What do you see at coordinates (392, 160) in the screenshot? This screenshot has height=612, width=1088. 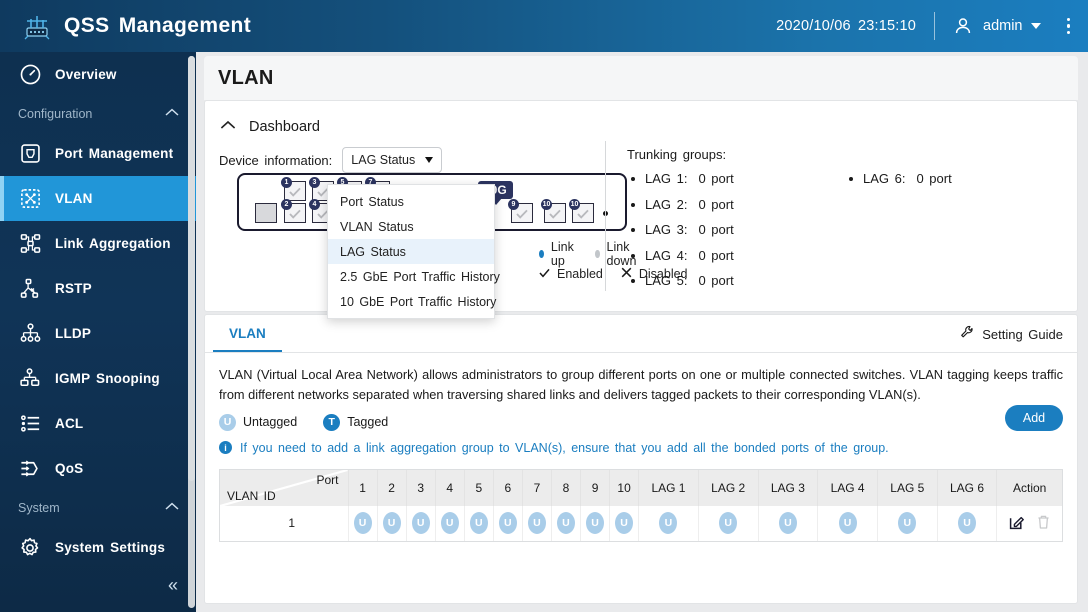 I see `device-info-select: LAG Status` at bounding box center [392, 160].